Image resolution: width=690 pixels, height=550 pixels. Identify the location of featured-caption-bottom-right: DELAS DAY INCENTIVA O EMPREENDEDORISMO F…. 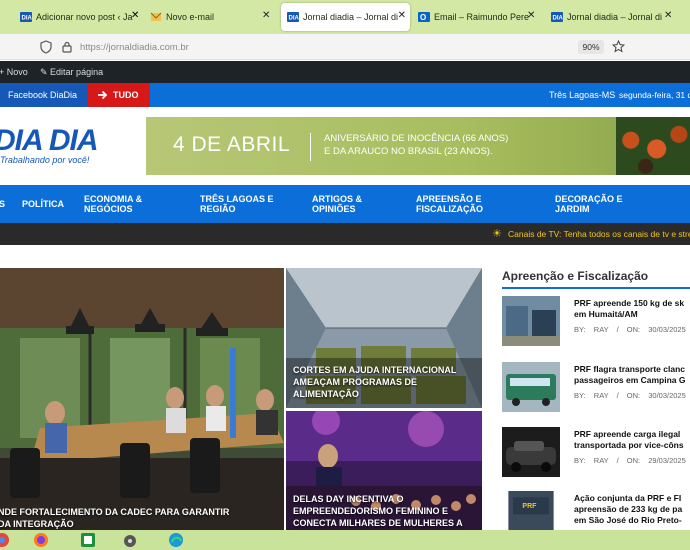
(378, 511).